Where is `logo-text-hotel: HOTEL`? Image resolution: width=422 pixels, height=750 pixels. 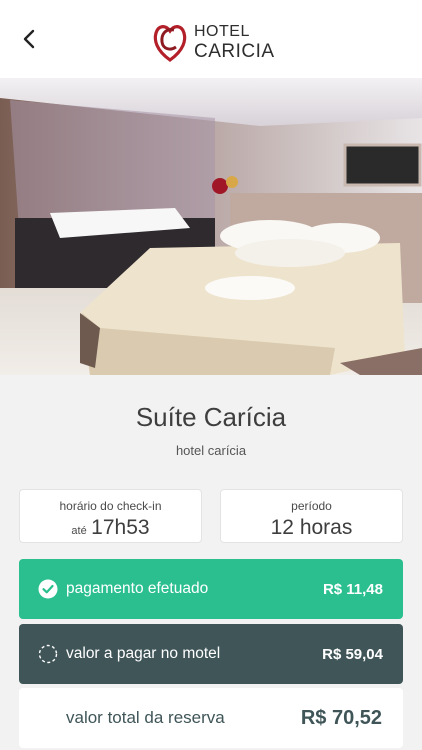 logo-text-hotel: HOTEL is located at coordinates (222, 31).